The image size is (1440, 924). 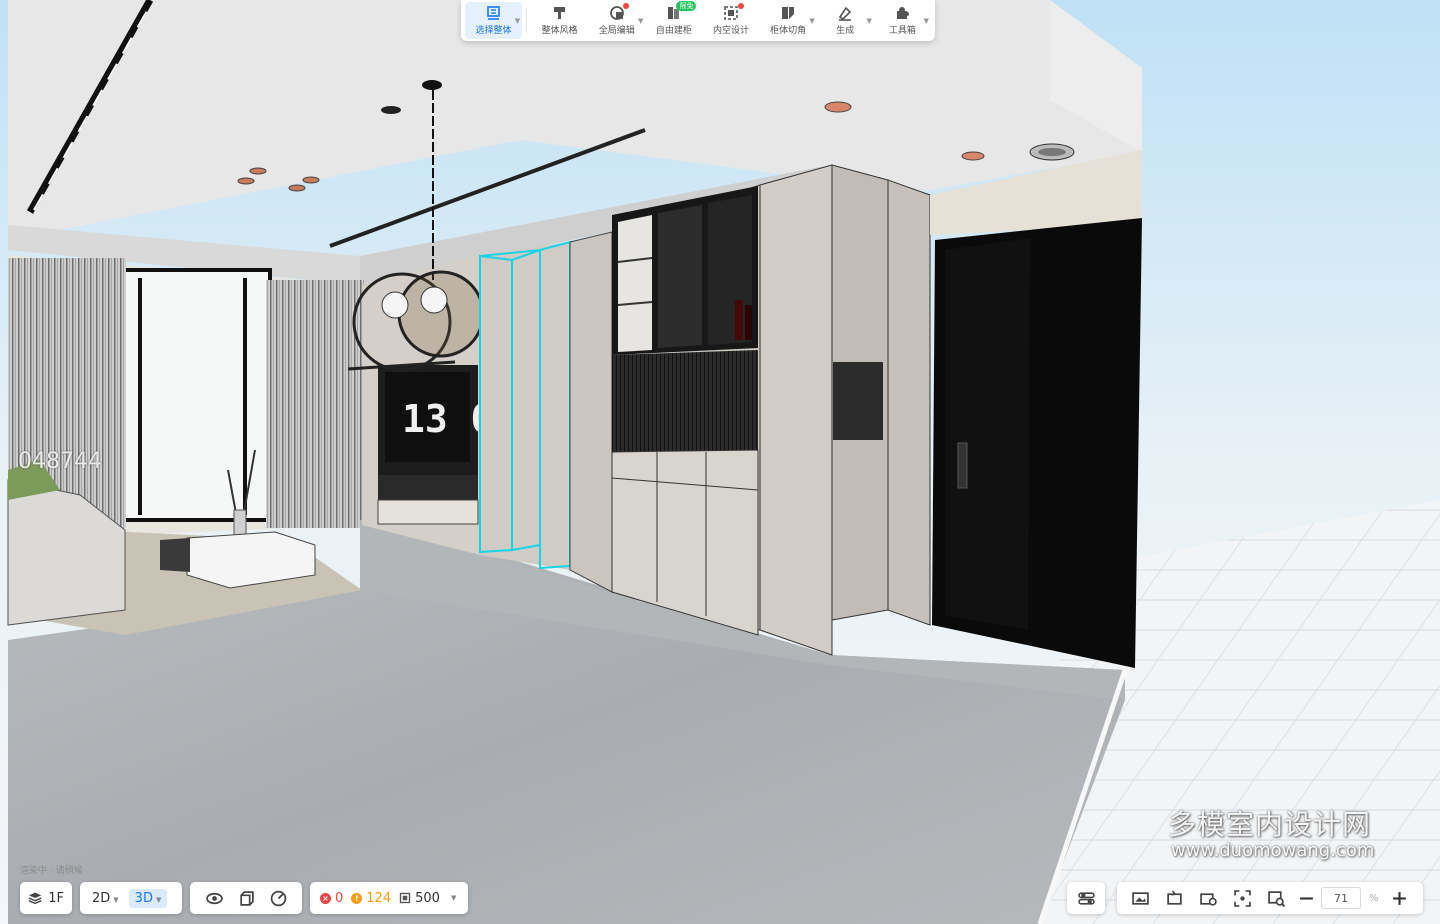 I want to click on view-tools, so click(x=246, y=898).